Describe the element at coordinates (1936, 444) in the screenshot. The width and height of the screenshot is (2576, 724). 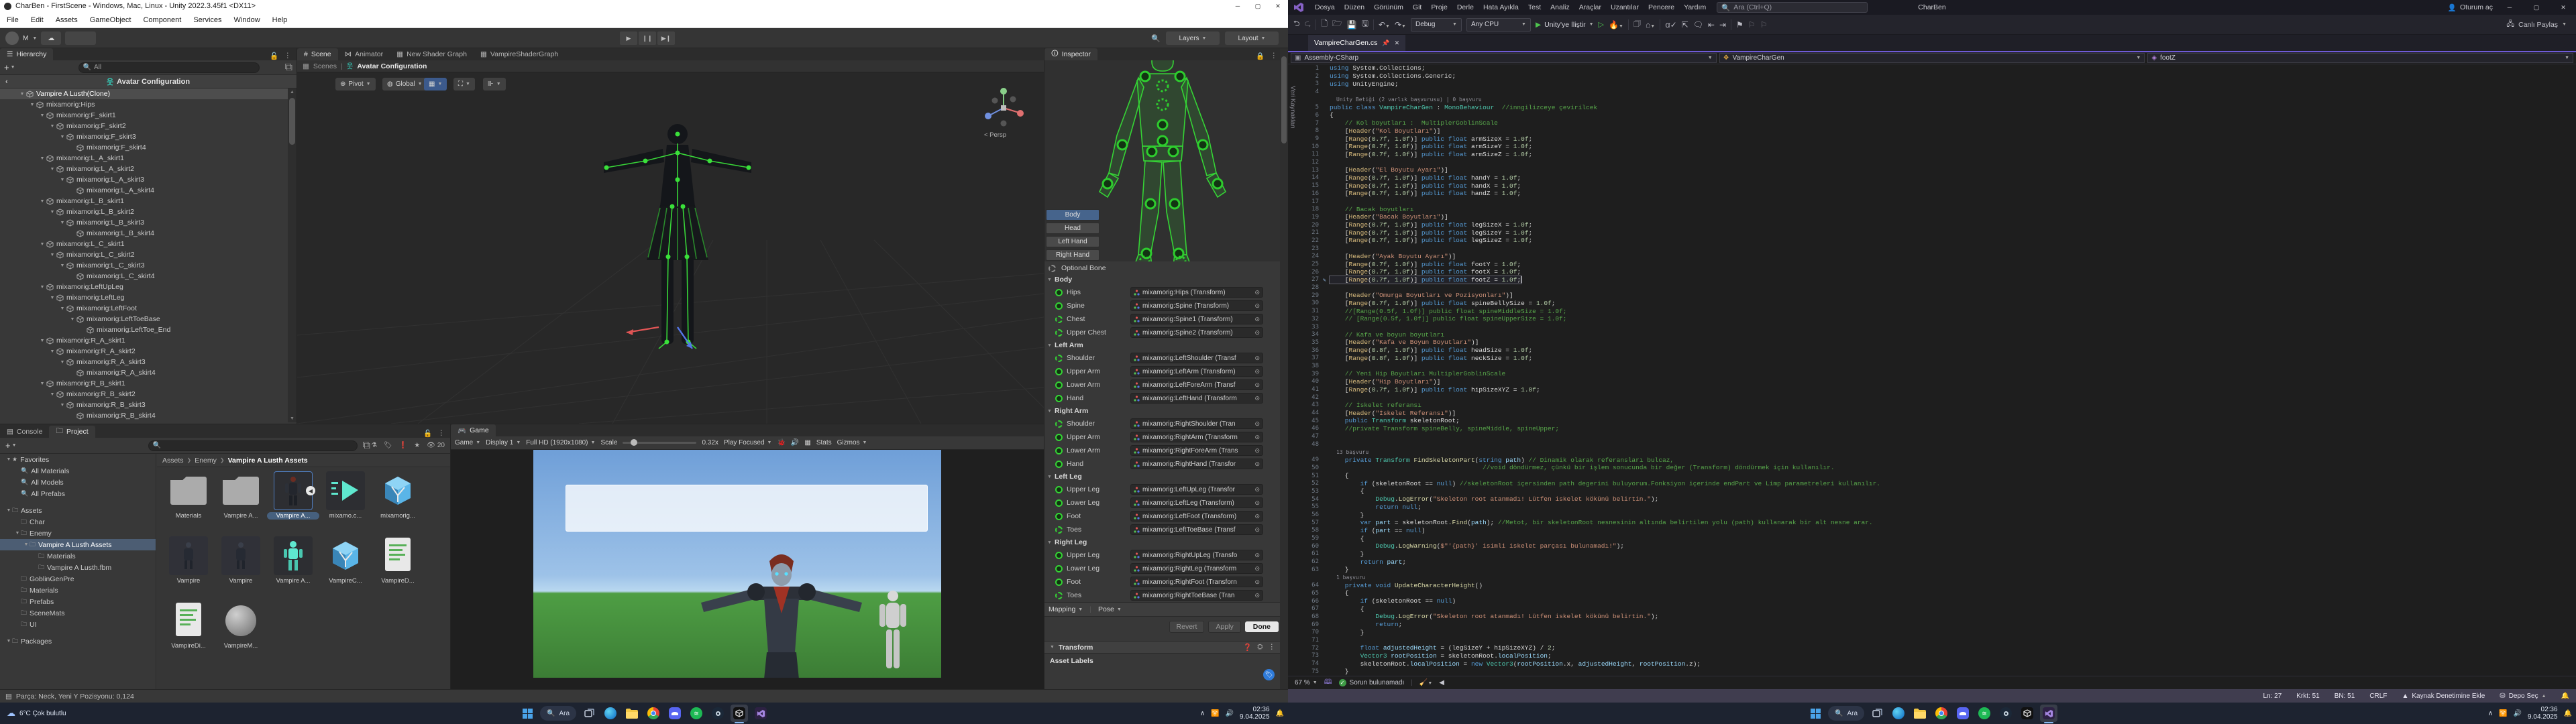
I see `code-line: 48` at that location.